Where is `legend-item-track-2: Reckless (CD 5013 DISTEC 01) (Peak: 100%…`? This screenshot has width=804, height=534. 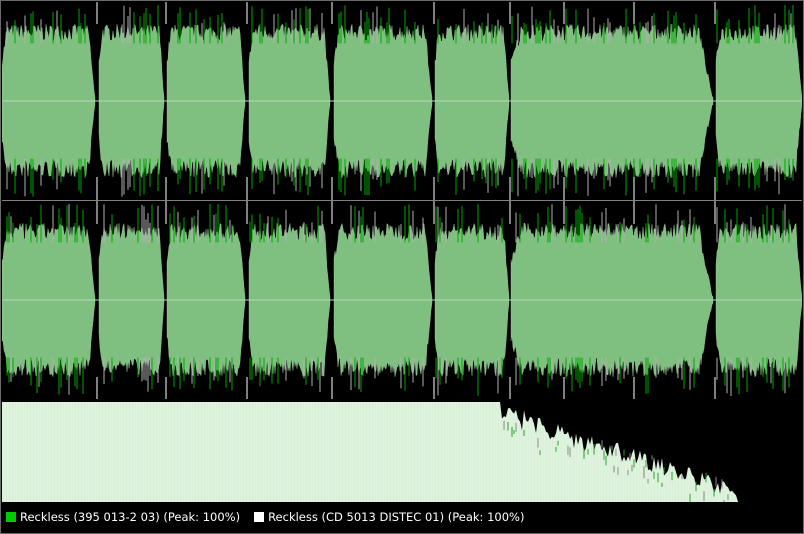 legend-item-track-2: Reckless (CD 5013 DISTEC 01) (Peak: 100%… is located at coordinates (387, 517).